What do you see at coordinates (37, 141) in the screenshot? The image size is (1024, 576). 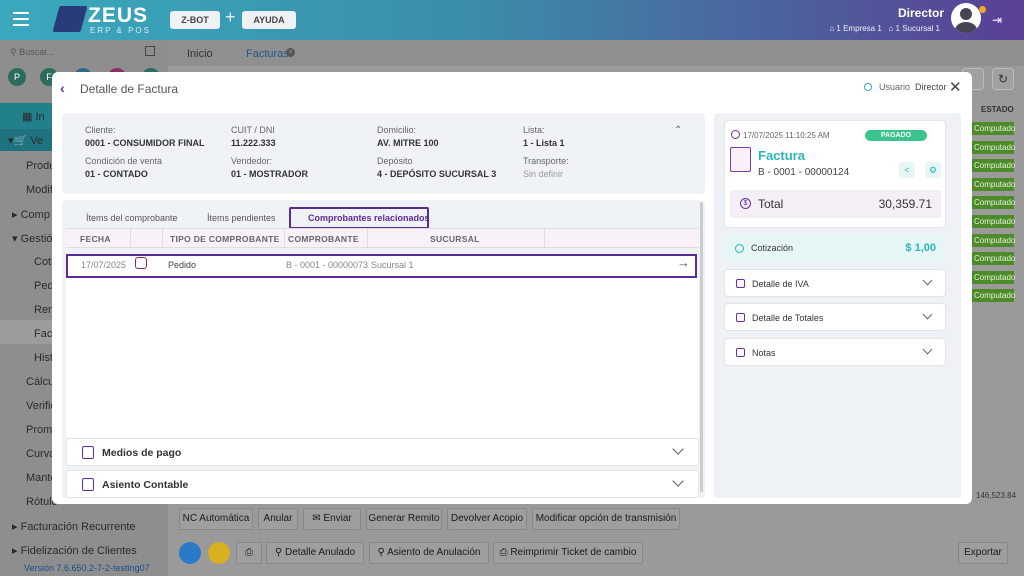 I see `sidebar-item-label: Ve` at bounding box center [37, 141].